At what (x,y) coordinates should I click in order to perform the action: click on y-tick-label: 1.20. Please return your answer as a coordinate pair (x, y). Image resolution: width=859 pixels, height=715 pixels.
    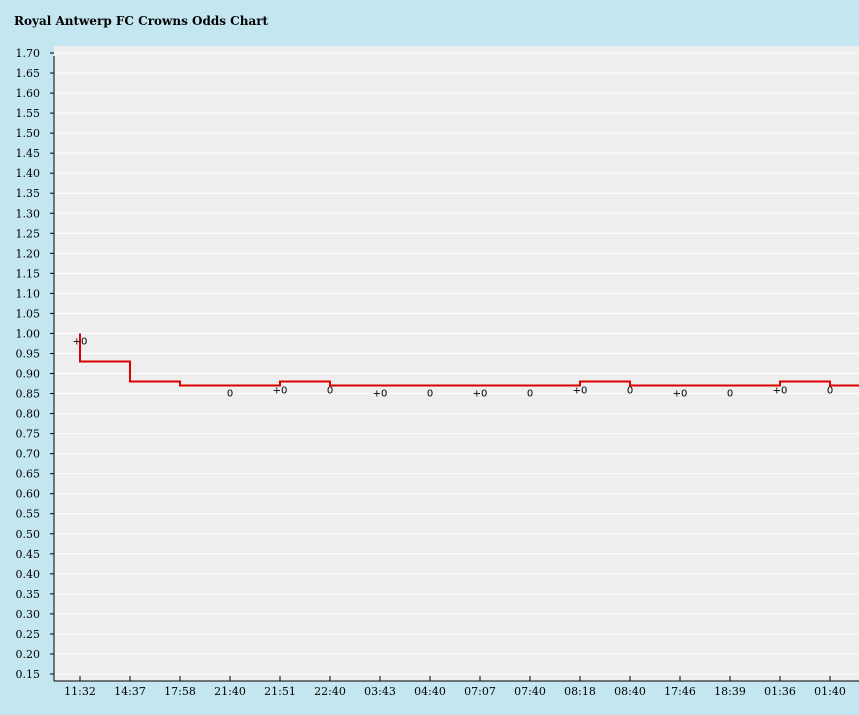
    Looking at the image, I should click on (28, 253).